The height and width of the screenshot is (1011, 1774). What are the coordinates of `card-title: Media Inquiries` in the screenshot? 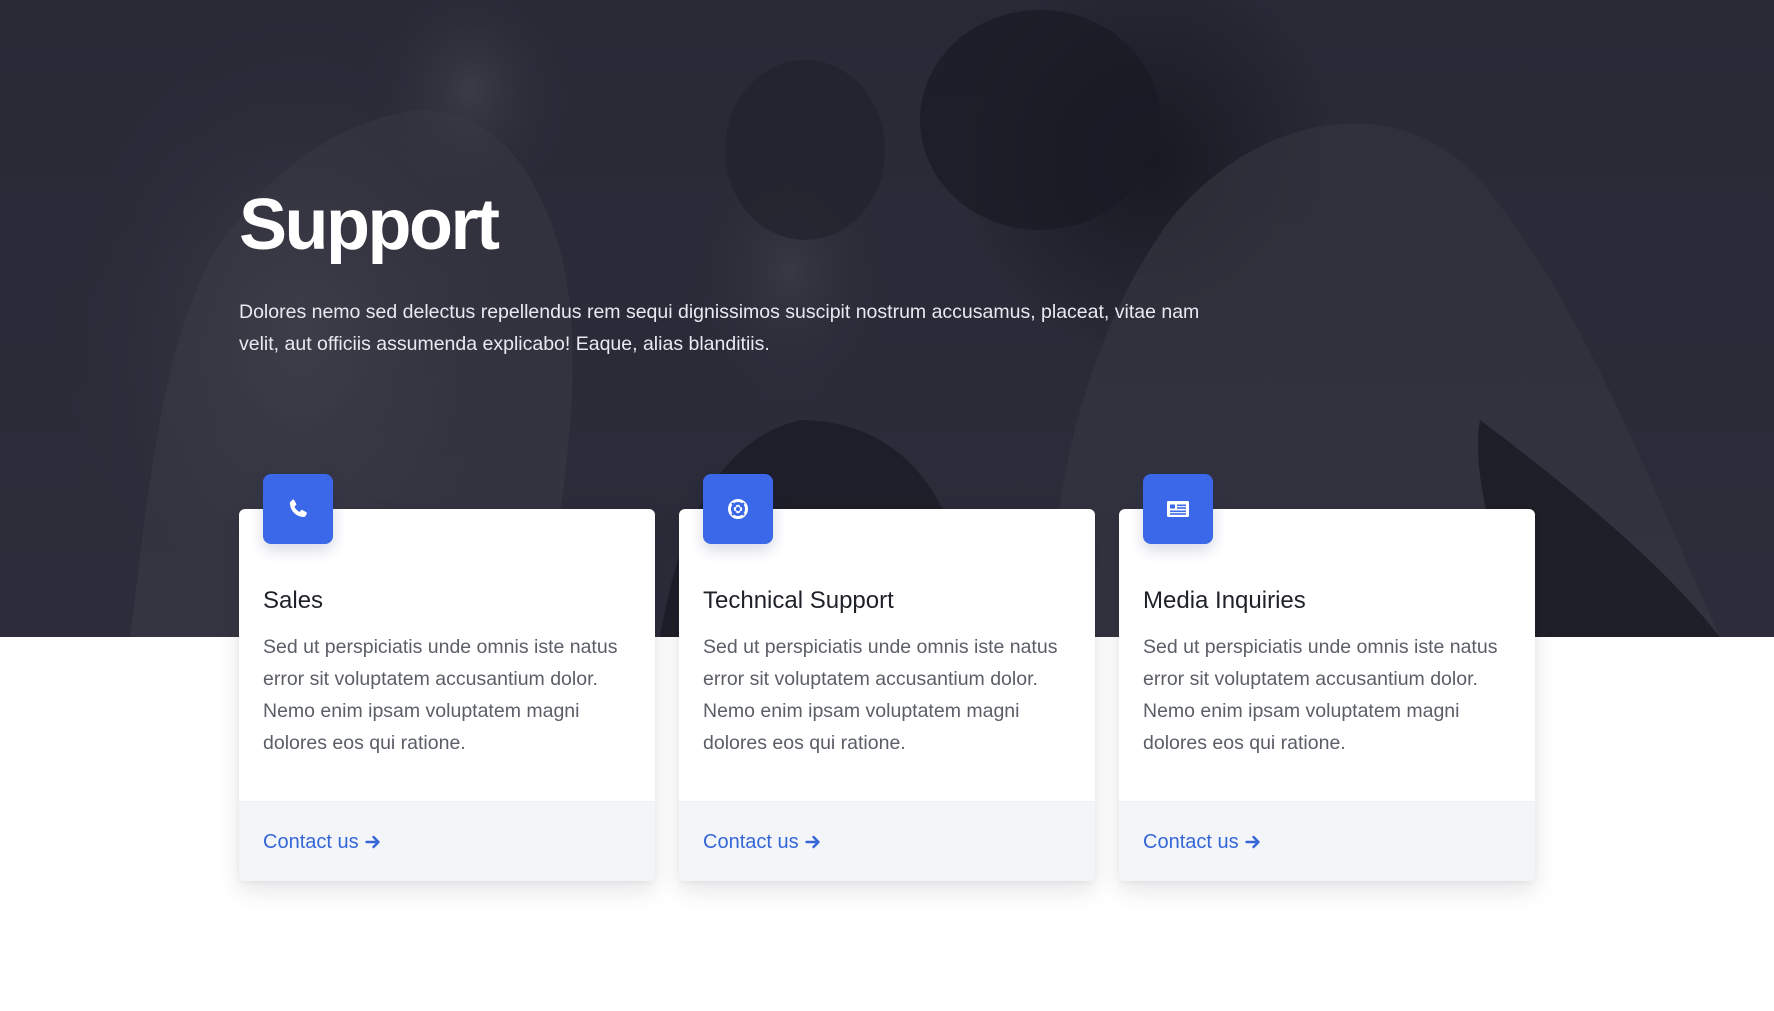 It's located at (1224, 600).